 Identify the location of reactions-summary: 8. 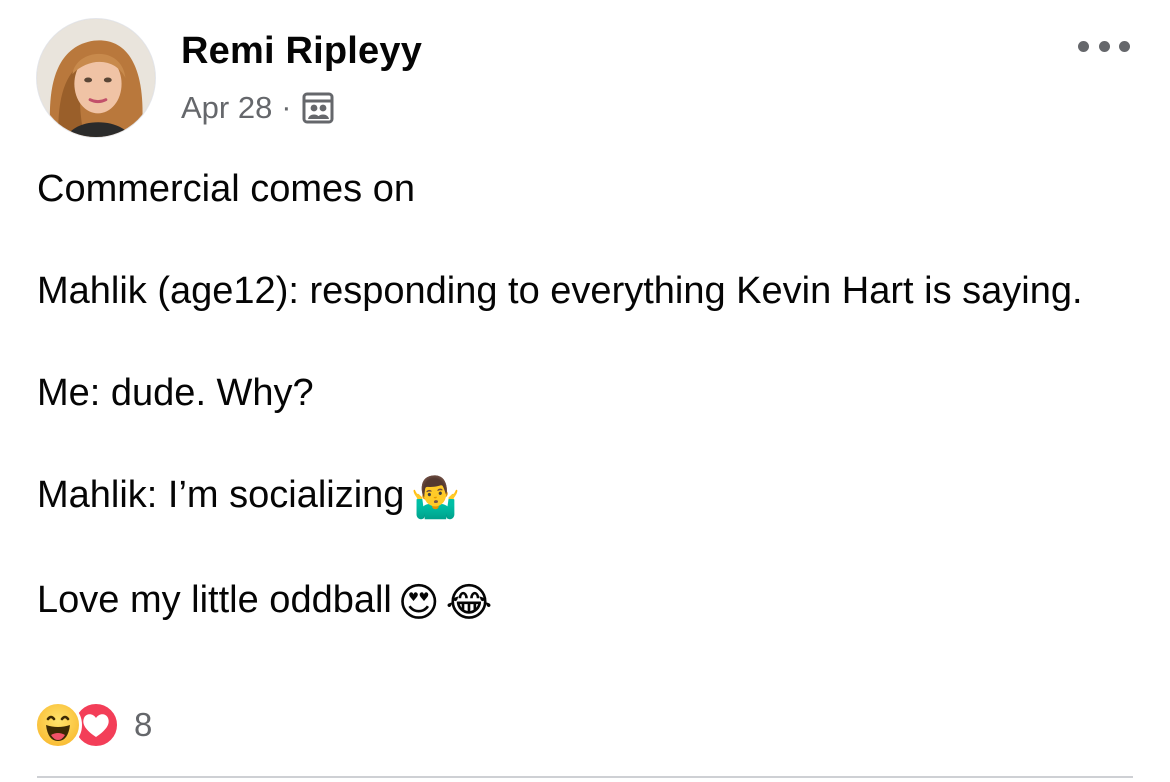
(93, 725).